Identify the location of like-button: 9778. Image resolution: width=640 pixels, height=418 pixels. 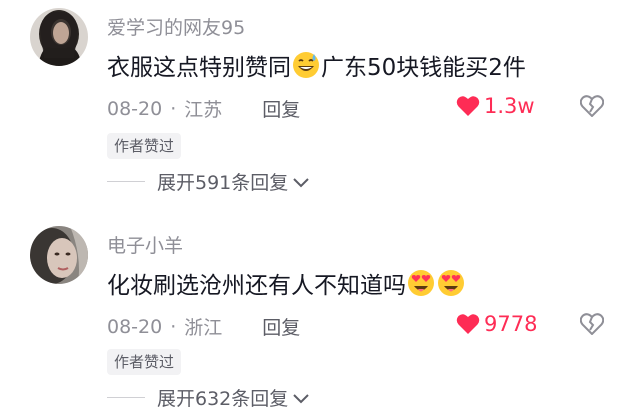
(496, 324).